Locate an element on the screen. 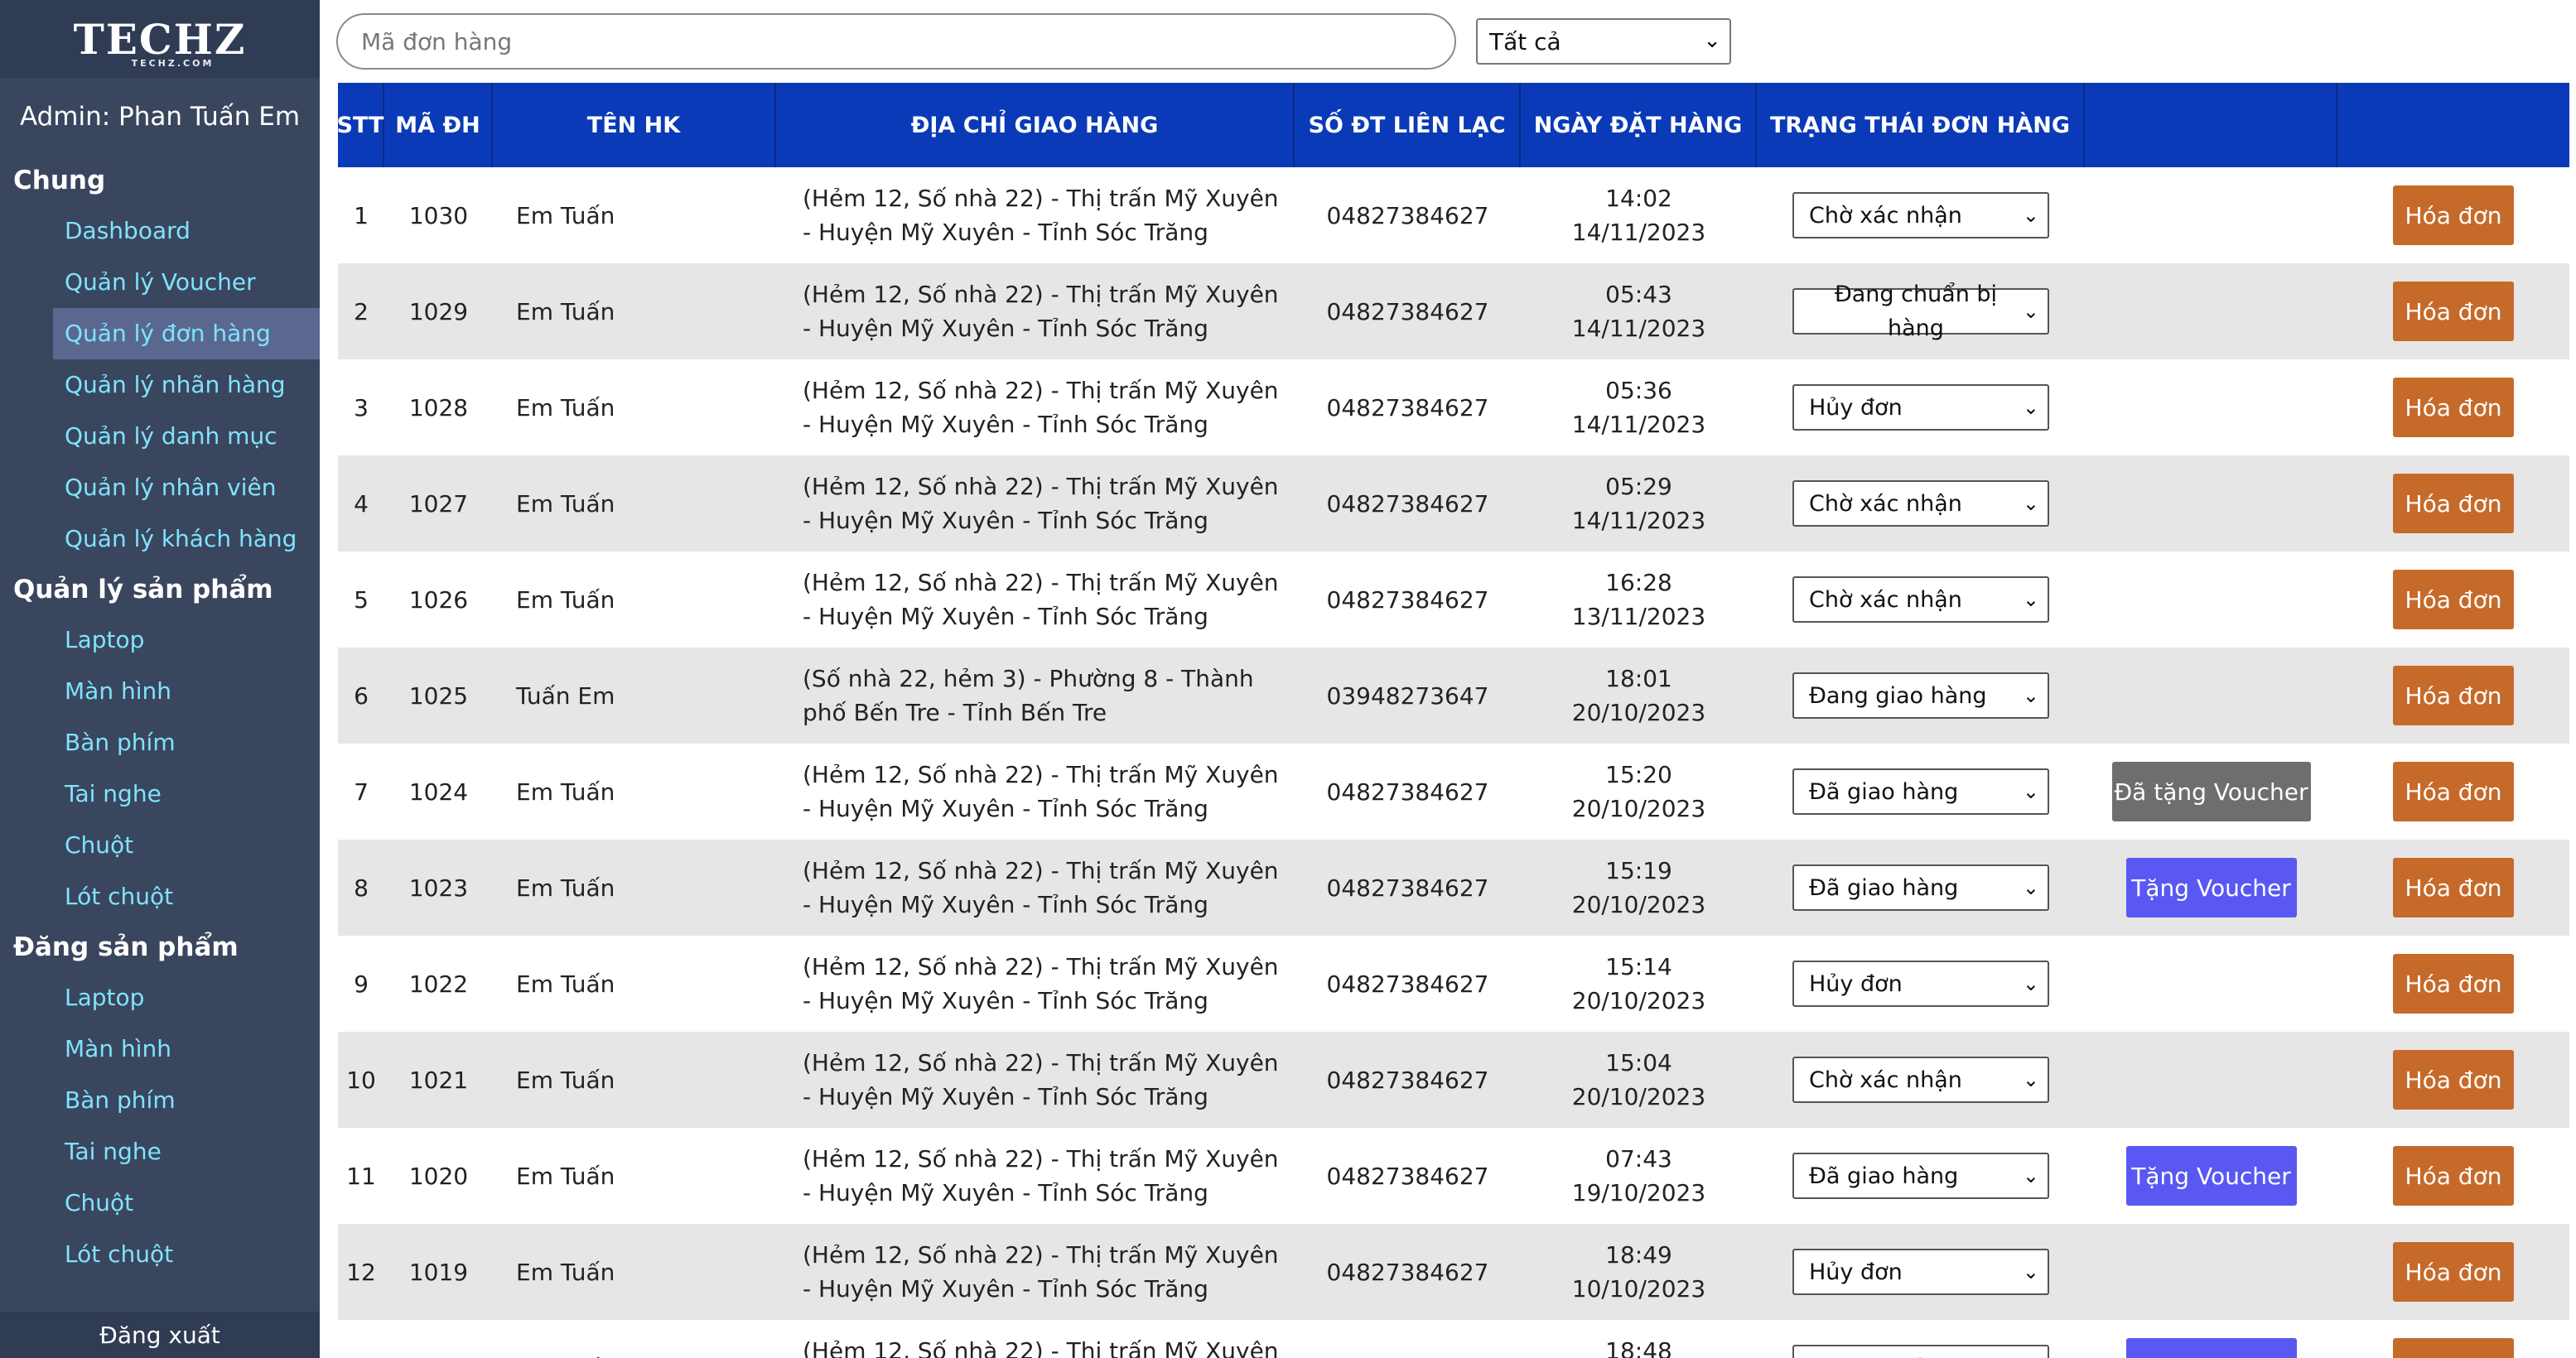  order-status-value: Chờ xác nhận is located at coordinates (1885, 599).